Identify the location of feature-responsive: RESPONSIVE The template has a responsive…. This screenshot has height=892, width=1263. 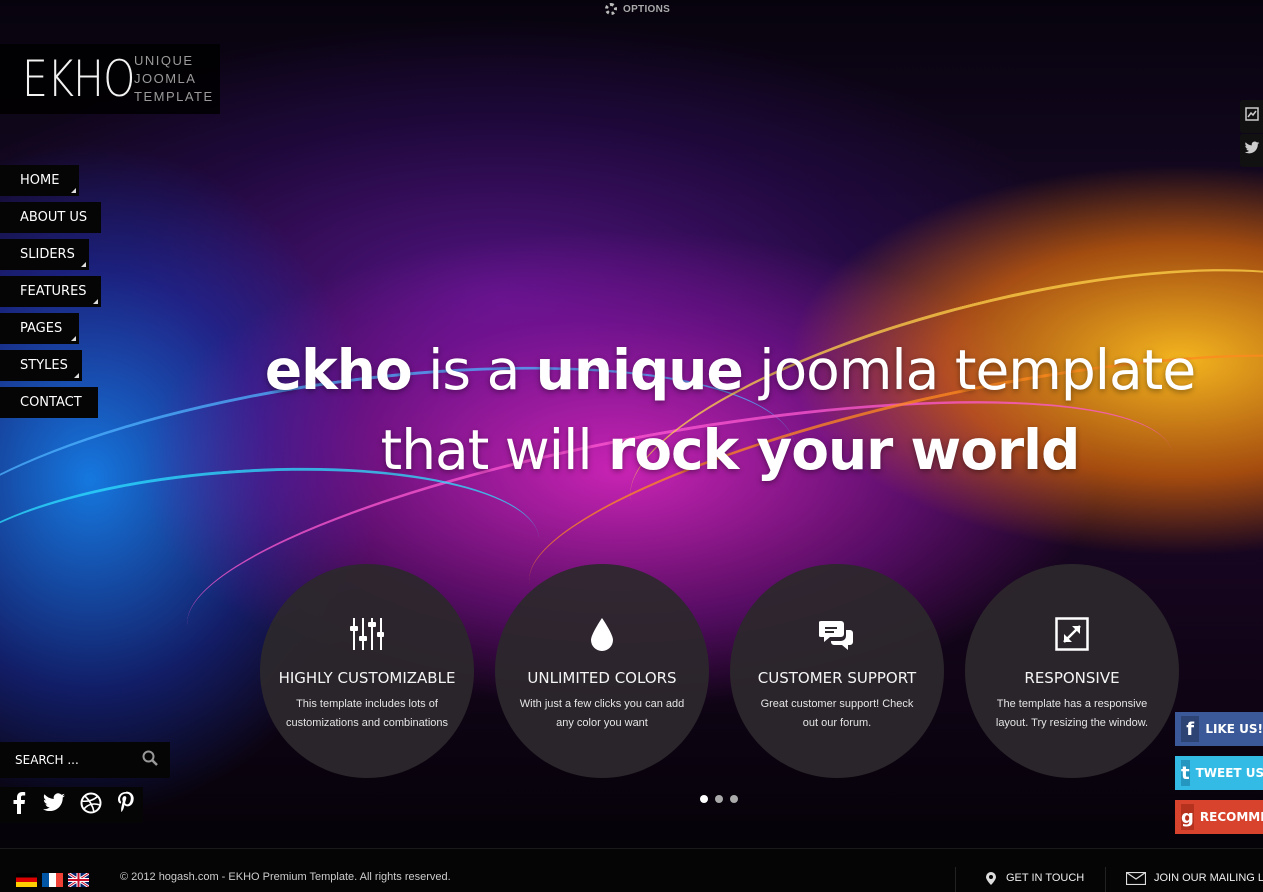
(1072, 671).